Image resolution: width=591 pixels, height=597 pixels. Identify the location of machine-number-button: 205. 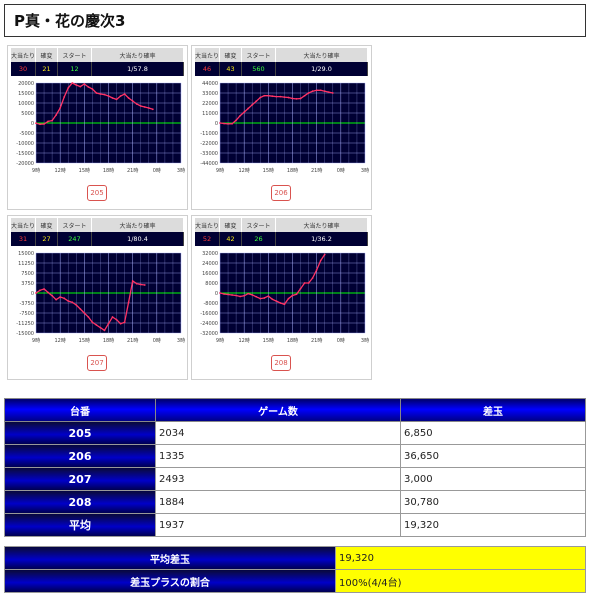
(97, 193).